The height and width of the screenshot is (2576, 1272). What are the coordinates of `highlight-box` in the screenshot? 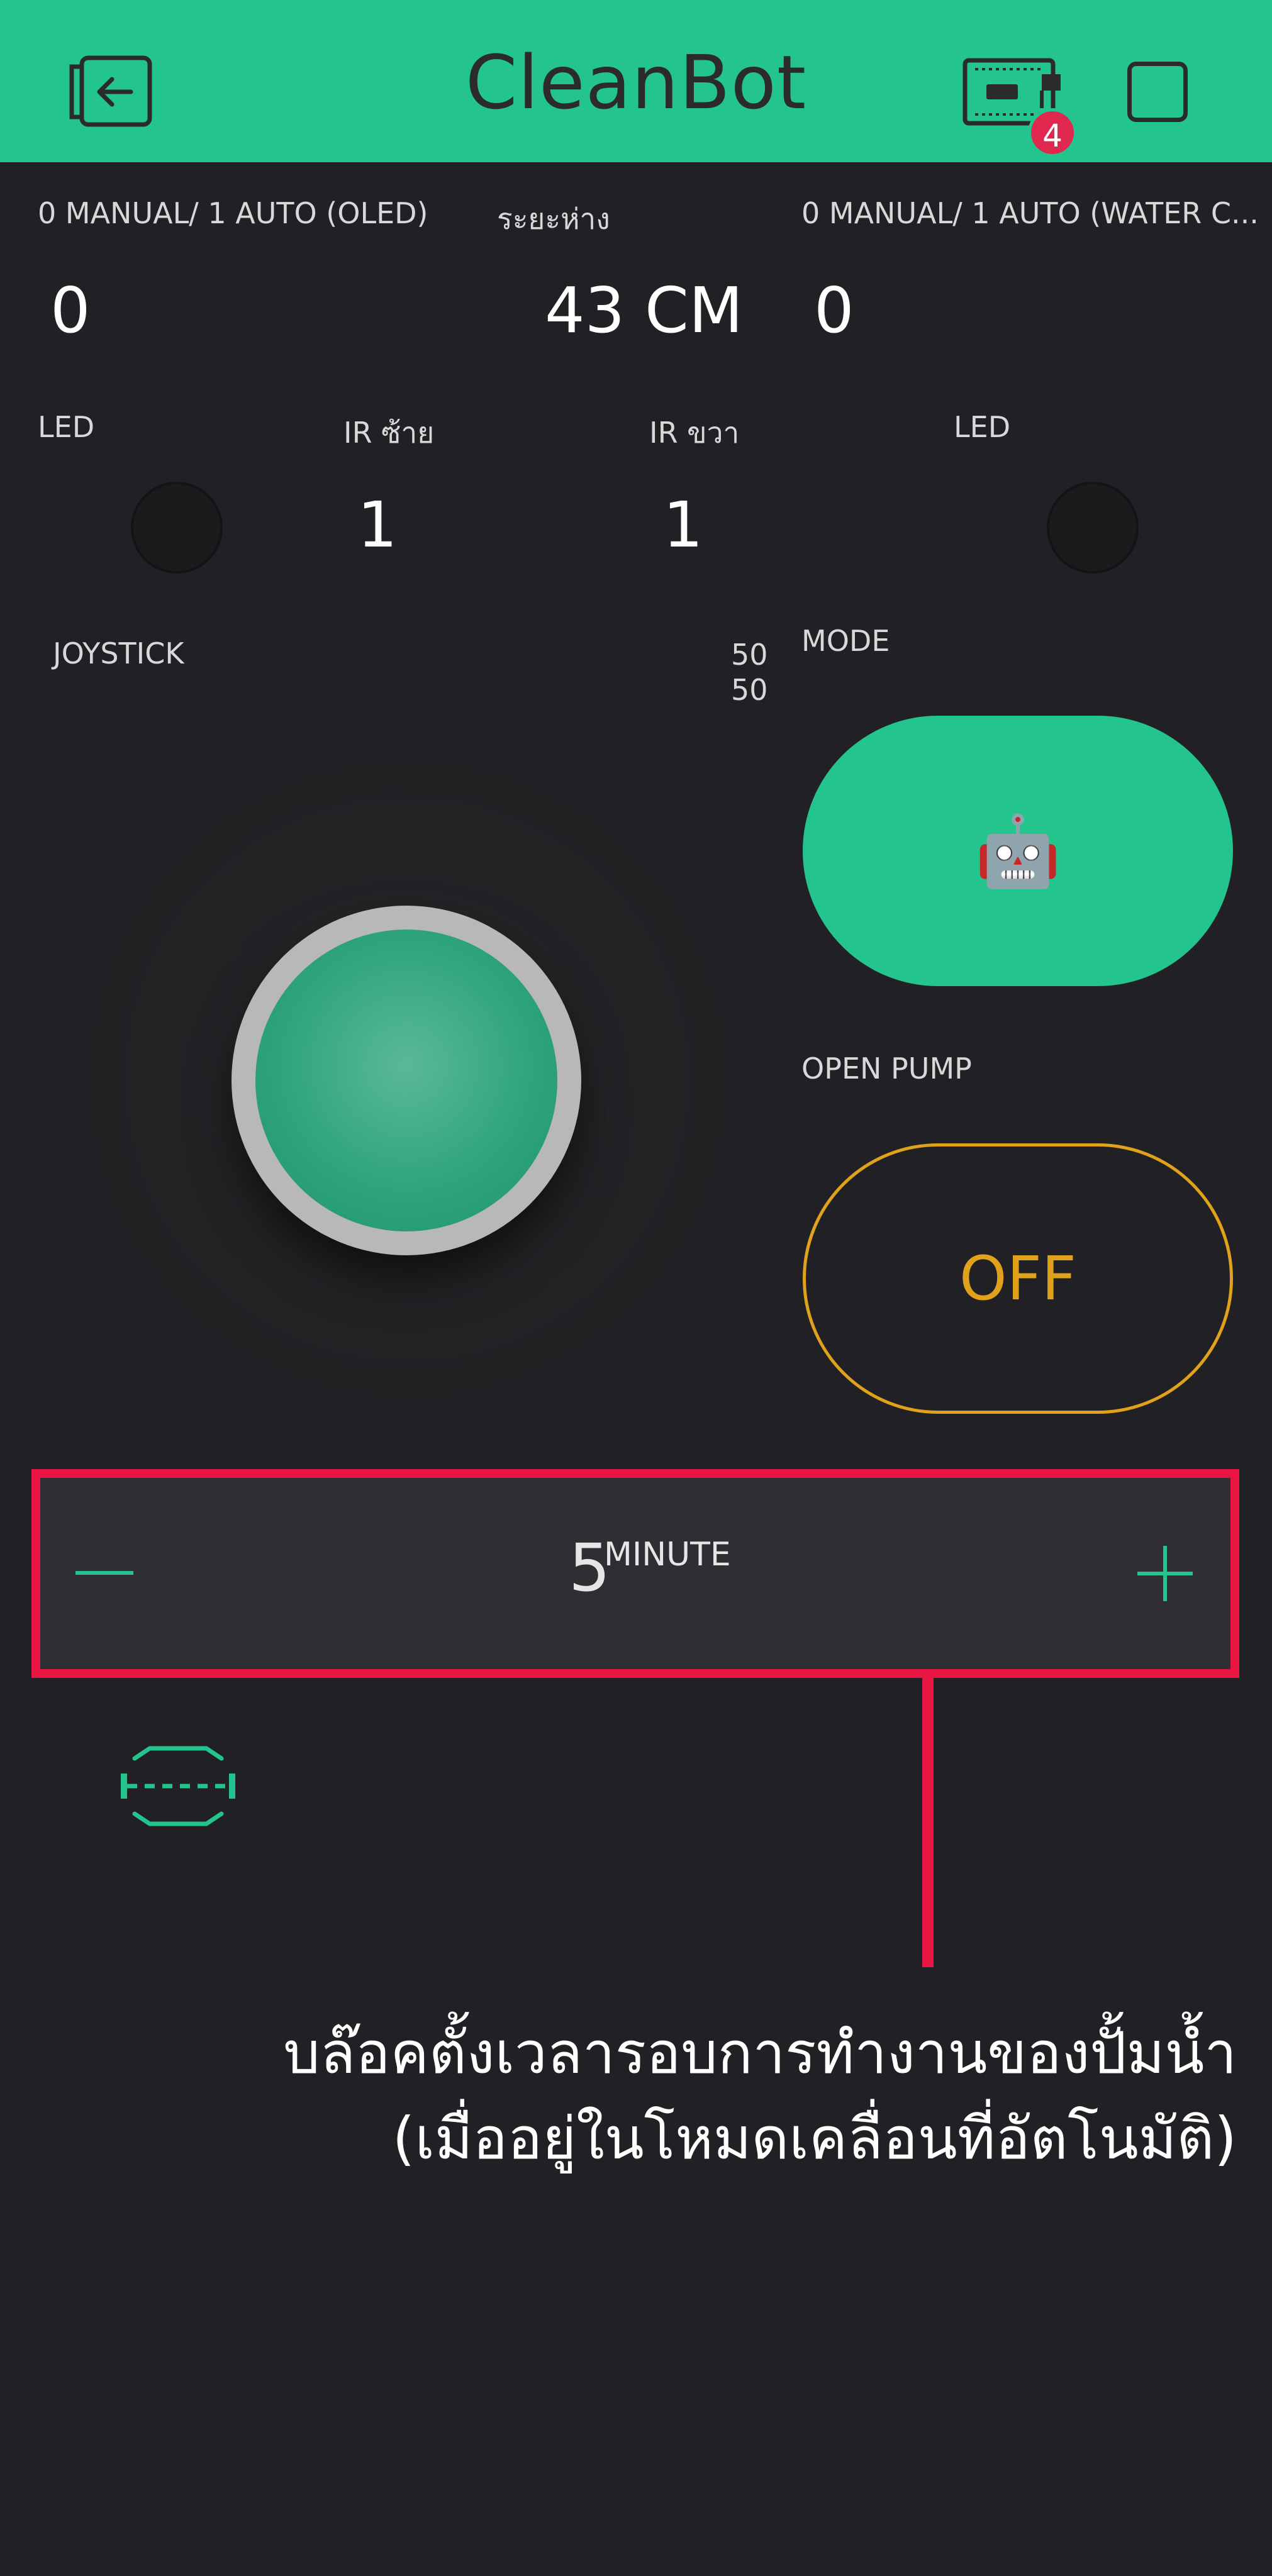 It's located at (635, 1573).